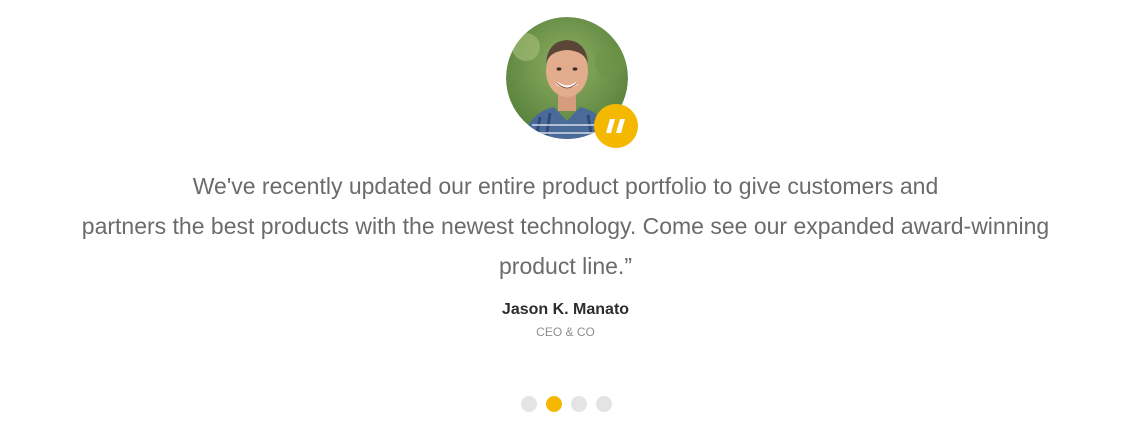 The height and width of the screenshot is (434, 1131). I want to click on quote-icon, so click(615, 126).